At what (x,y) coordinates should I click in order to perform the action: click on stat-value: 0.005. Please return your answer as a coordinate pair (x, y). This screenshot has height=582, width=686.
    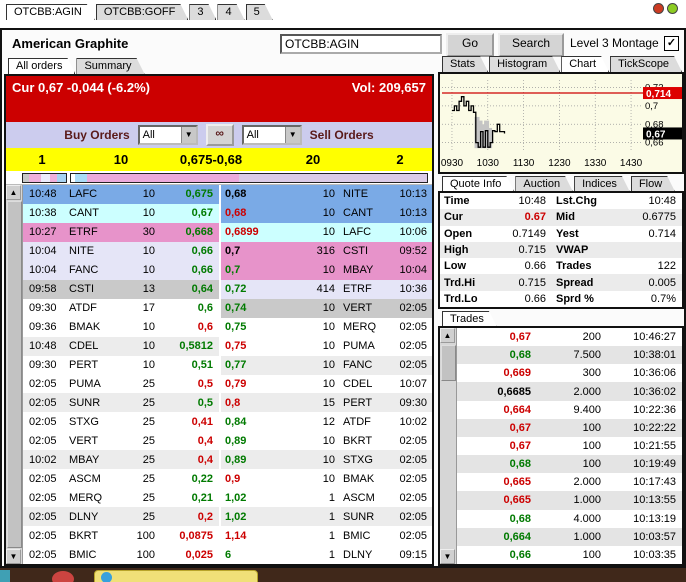
    Looking at the image, I should click on (662, 282).